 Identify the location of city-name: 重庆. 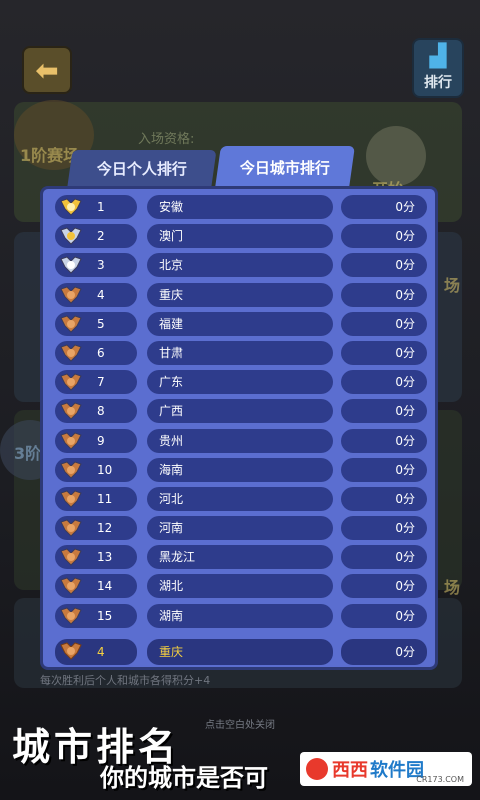
(171, 294).